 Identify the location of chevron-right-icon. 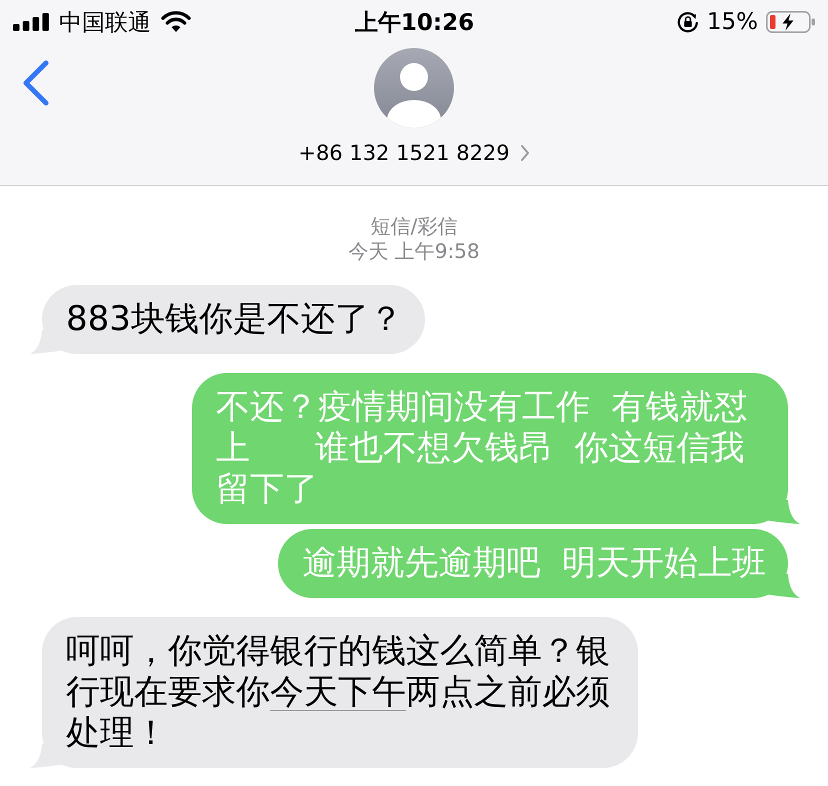
(525, 153).